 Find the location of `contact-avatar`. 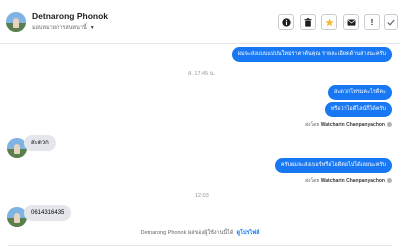

contact-avatar is located at coordinates (16, 22).